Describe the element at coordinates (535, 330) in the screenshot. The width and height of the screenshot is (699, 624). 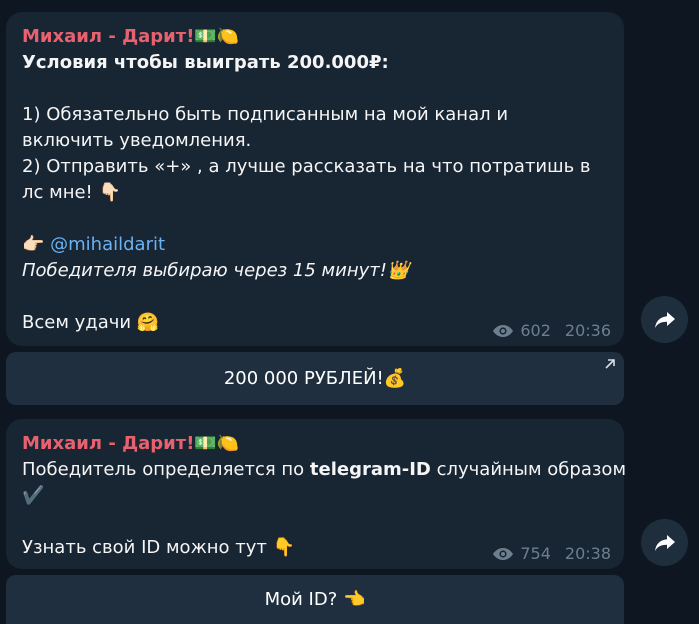
I see `view-count: 602` at that location.